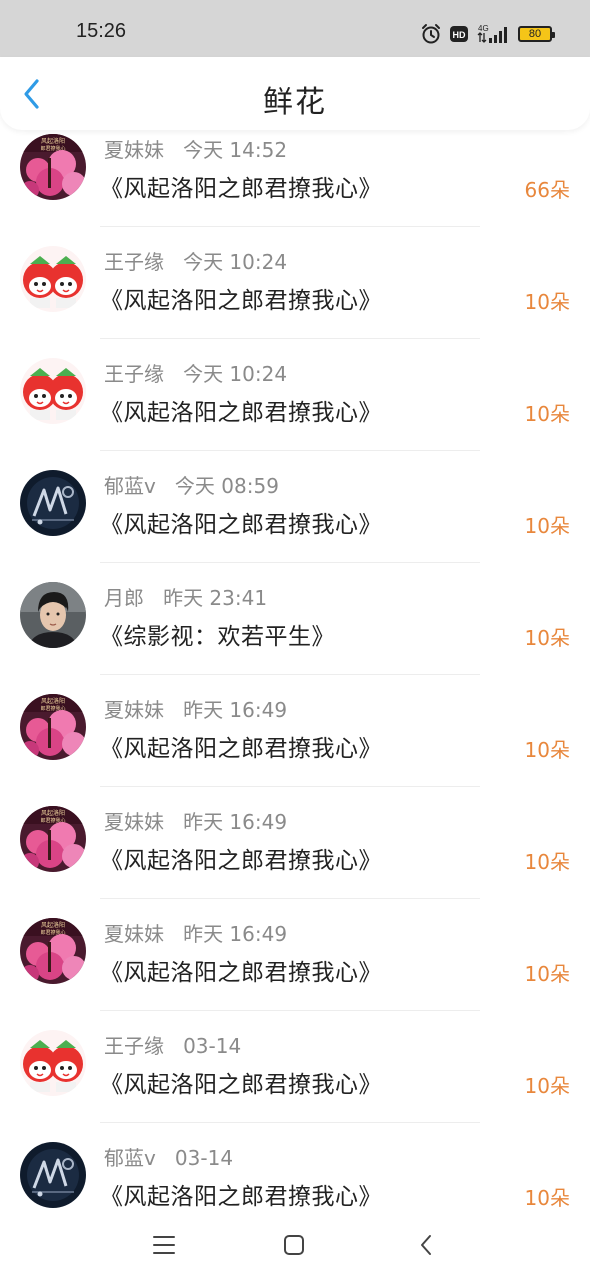 The height and width of the screenshot is (1280, 590). I want to click on header: 鲜花, so click(295, 93).